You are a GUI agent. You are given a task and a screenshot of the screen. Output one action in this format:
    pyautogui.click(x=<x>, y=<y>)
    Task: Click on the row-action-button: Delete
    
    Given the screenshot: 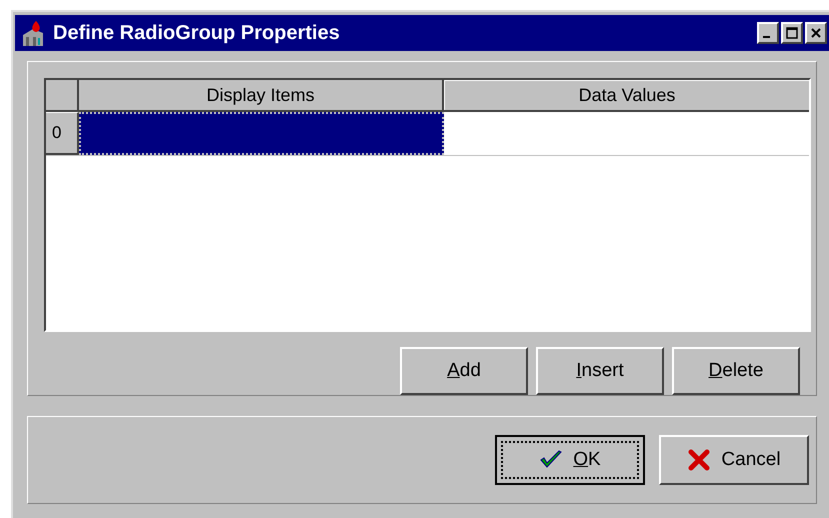 What is the action you would take?
    pyautogui.click(x=736, y=371)
    